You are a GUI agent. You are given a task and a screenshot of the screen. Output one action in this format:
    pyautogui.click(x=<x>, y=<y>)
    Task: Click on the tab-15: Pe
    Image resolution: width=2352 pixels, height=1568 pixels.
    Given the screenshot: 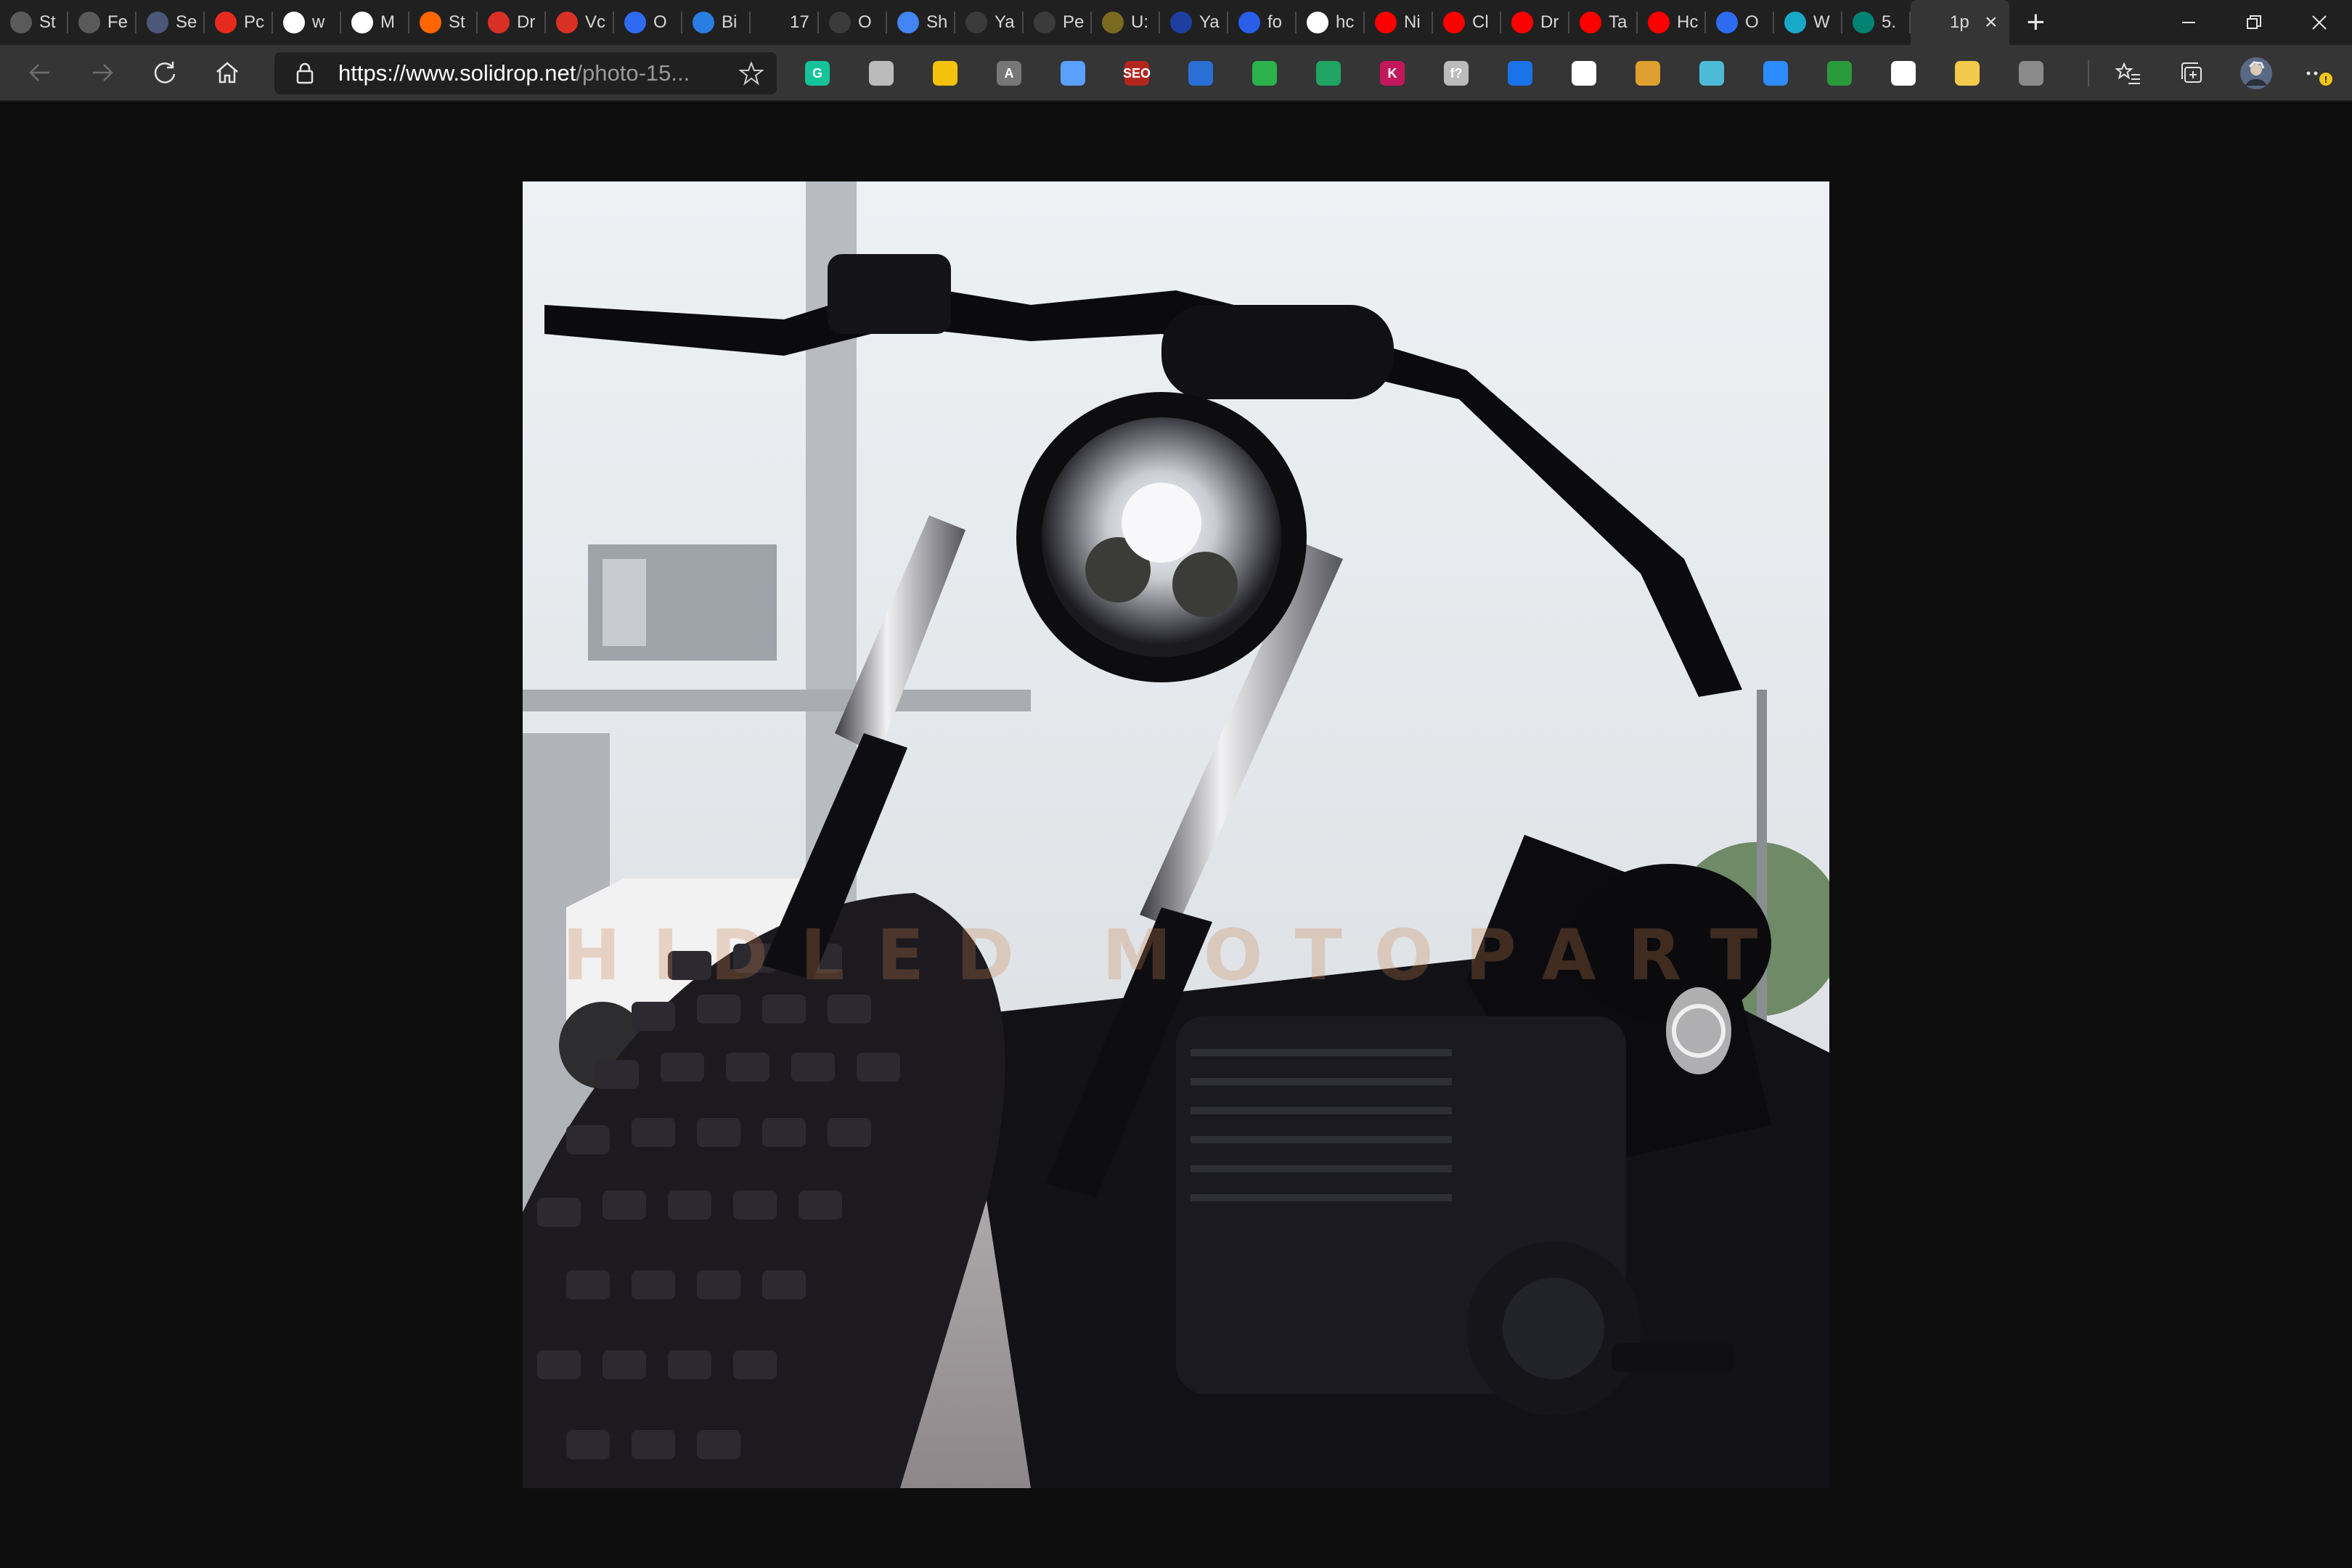 What is the action you would take?
    pyautogui.click(x=1058, y=23)
    